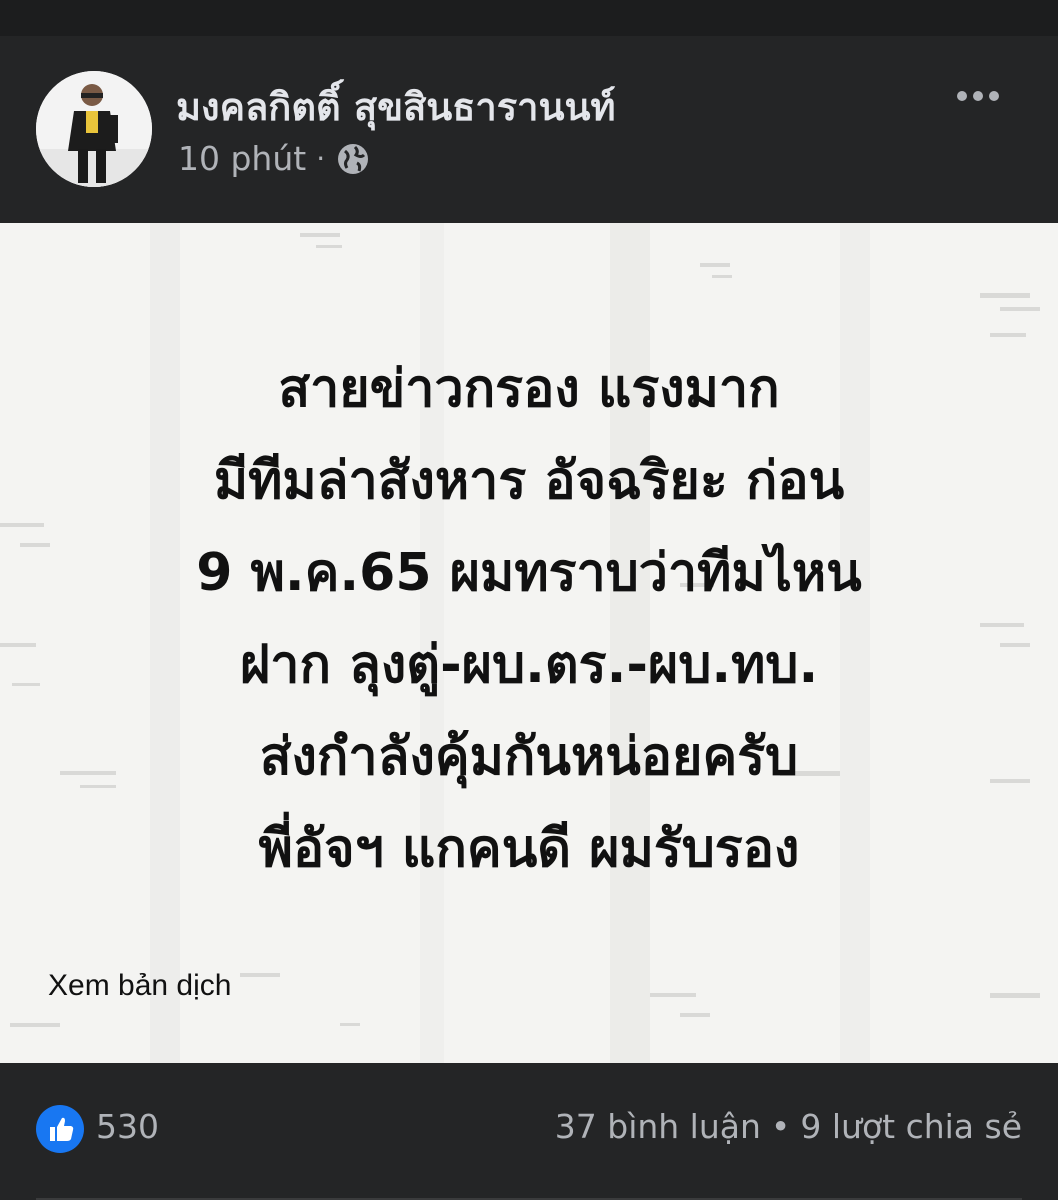 Image resolution: width=1058 pixels, height=1200 pixels. Describe the element at coordinates (529, 18) in the screenshot. I see `status-strip` at that location.